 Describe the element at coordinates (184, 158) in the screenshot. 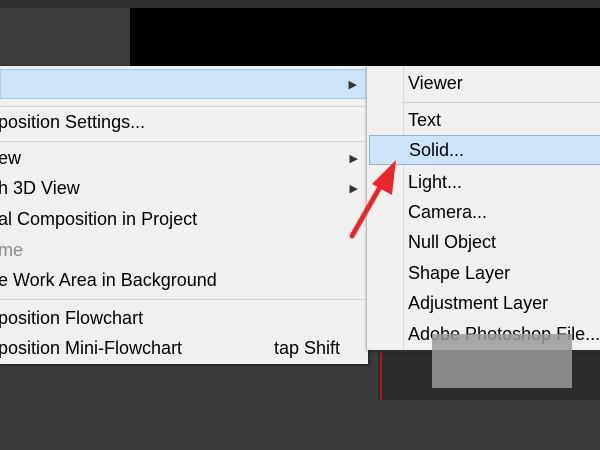

I see `menu-item-preview: ew ▶` at that location.